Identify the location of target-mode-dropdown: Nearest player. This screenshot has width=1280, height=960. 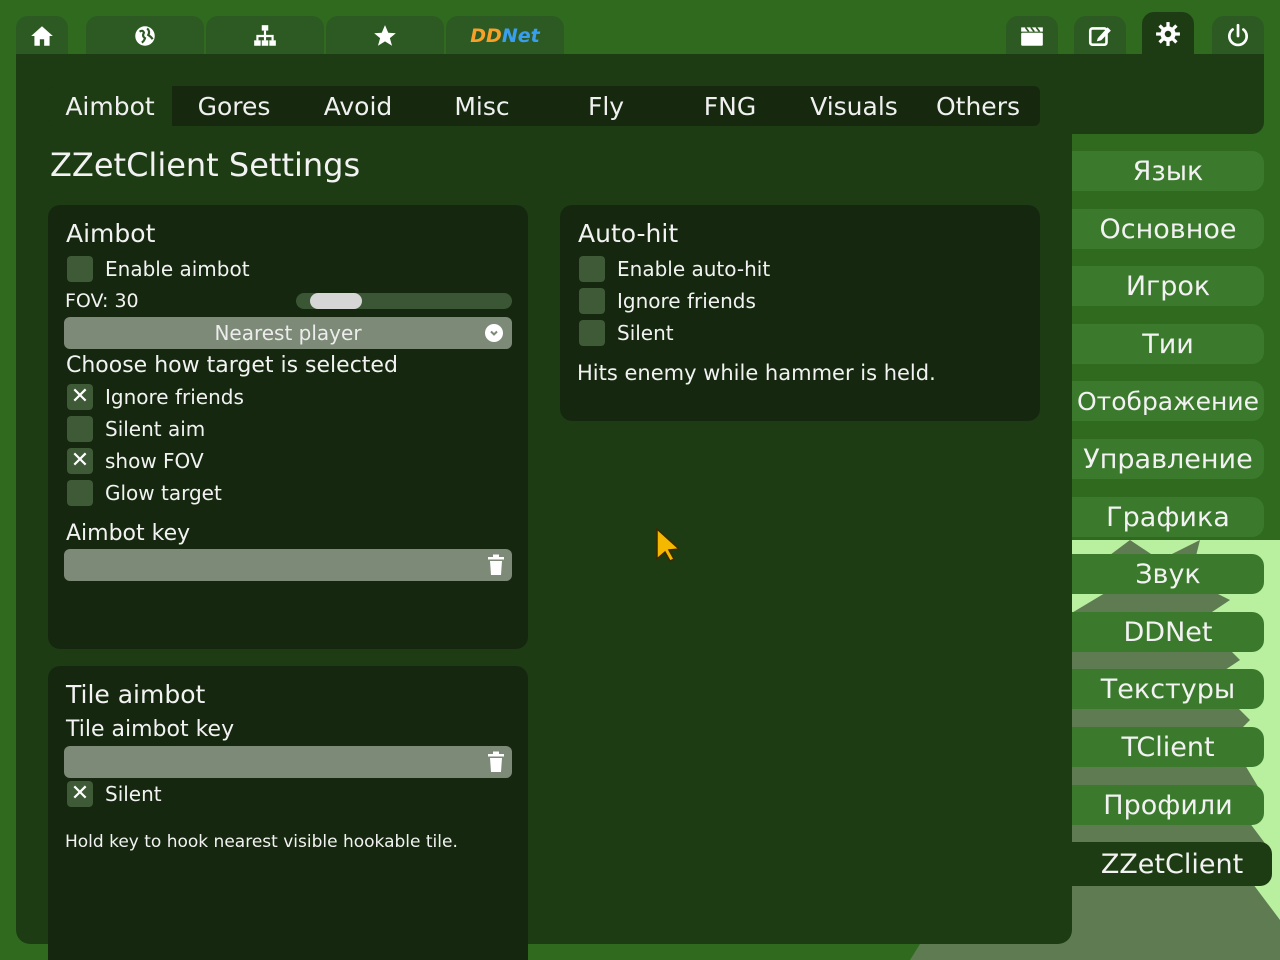
(288, 333).